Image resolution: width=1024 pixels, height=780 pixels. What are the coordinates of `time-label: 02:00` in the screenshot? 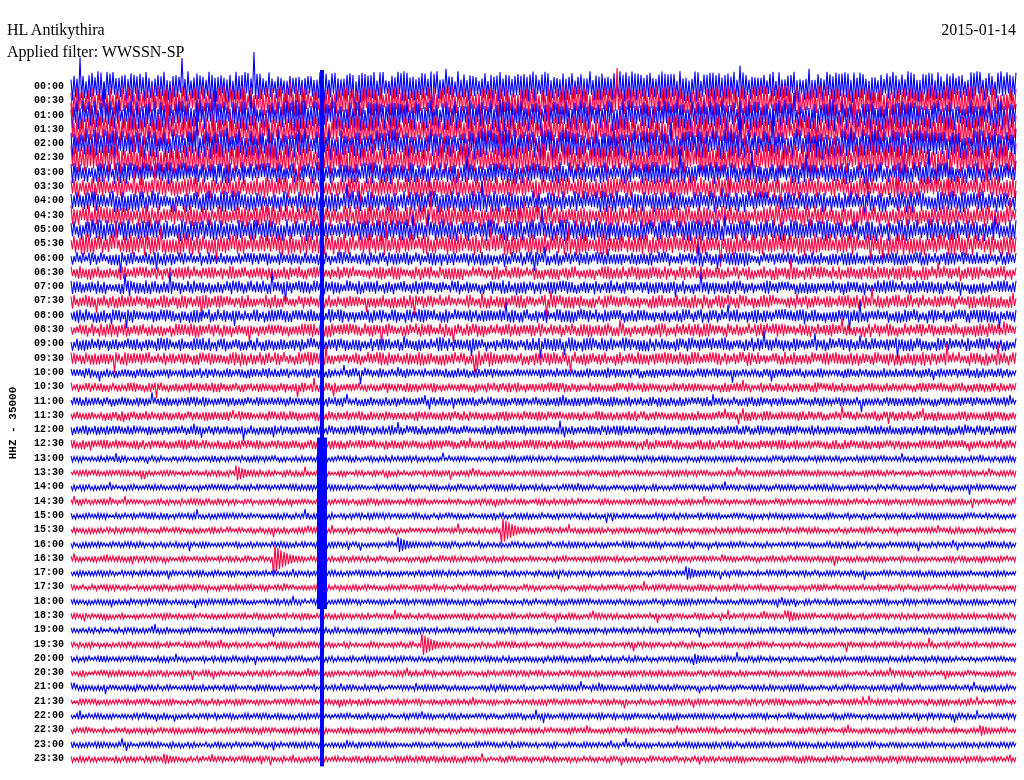 It's located at (48, 144).